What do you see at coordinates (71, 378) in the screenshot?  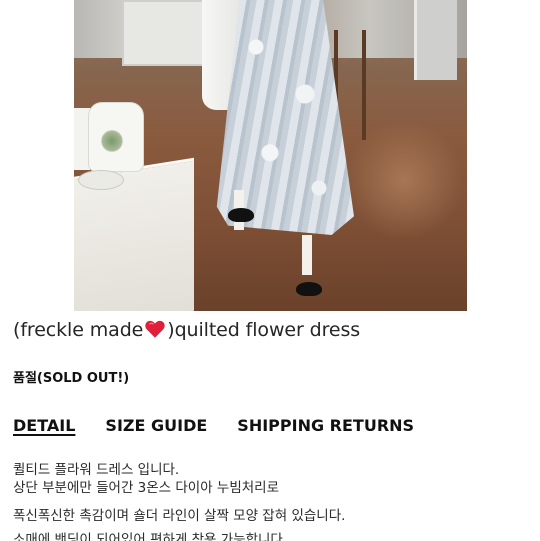 I see `stock-status: 품절(SOLD OUT!)` at bounding box center [71, 378].